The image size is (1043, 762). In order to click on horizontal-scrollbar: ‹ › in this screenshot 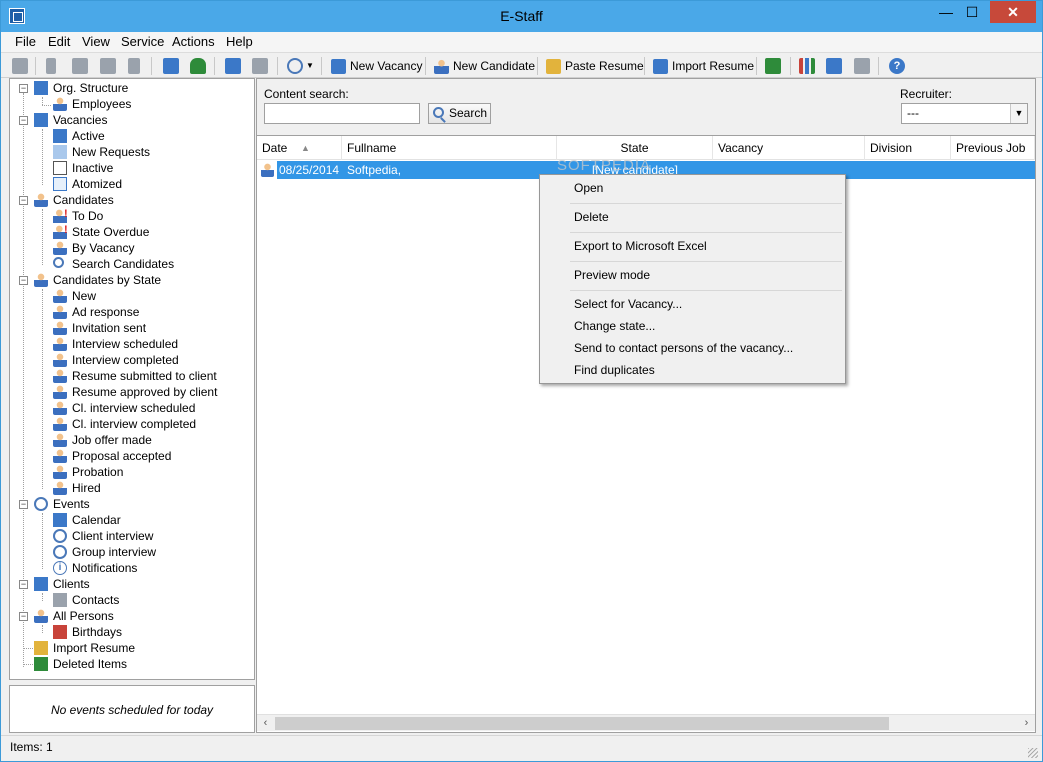, I will do `click(646, 722)`.